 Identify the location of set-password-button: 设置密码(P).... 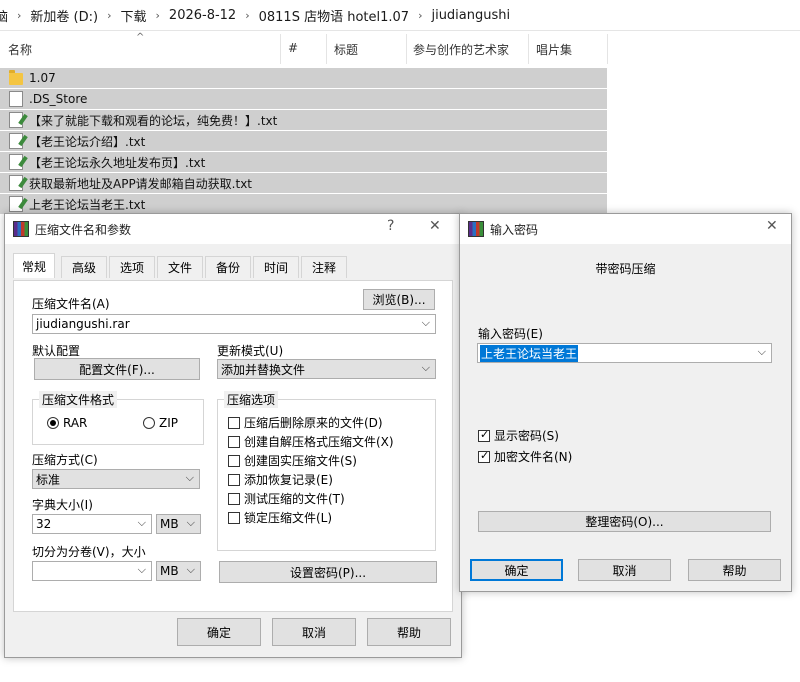
(328, 572).